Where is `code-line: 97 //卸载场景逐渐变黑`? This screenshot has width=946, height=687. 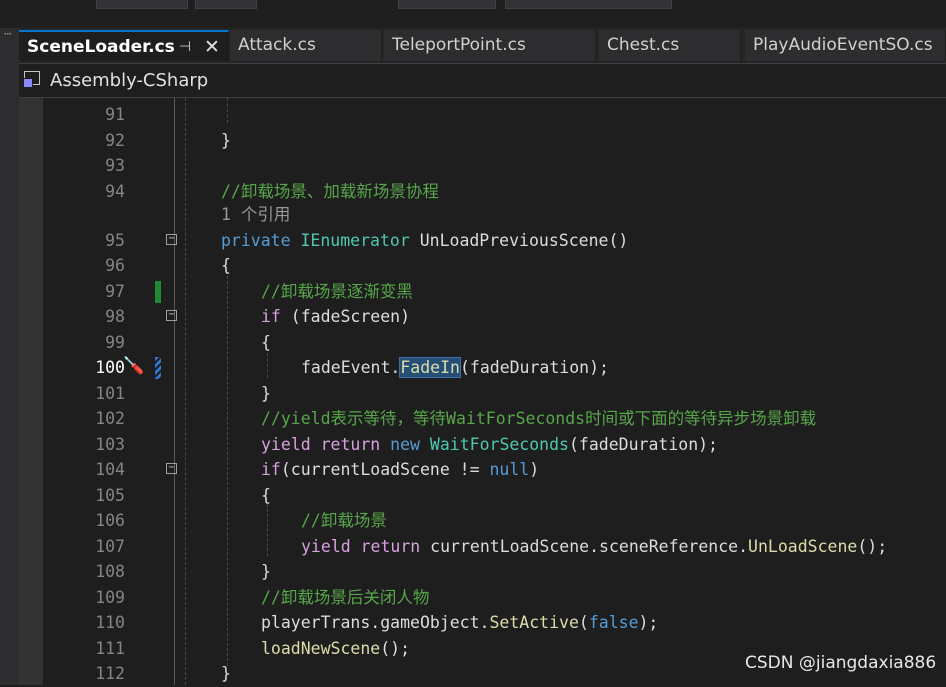 code-line: 97 //卸载场景逐渐变黑 is located at coordinates (482, 292).